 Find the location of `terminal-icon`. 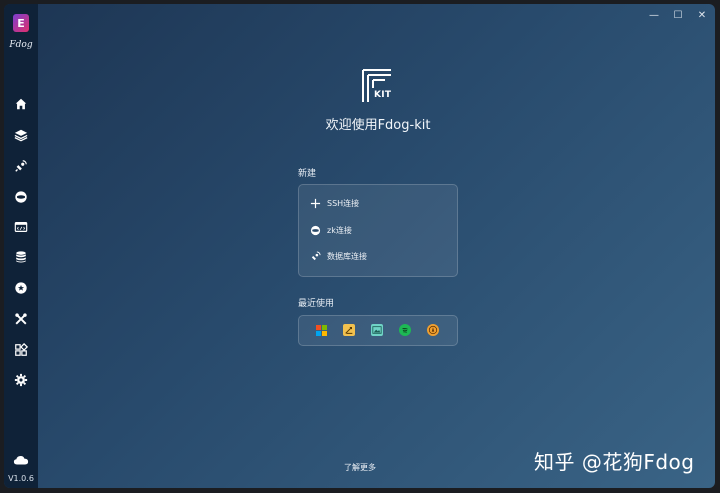

terminal-icon is located at coordinates (21, 227).